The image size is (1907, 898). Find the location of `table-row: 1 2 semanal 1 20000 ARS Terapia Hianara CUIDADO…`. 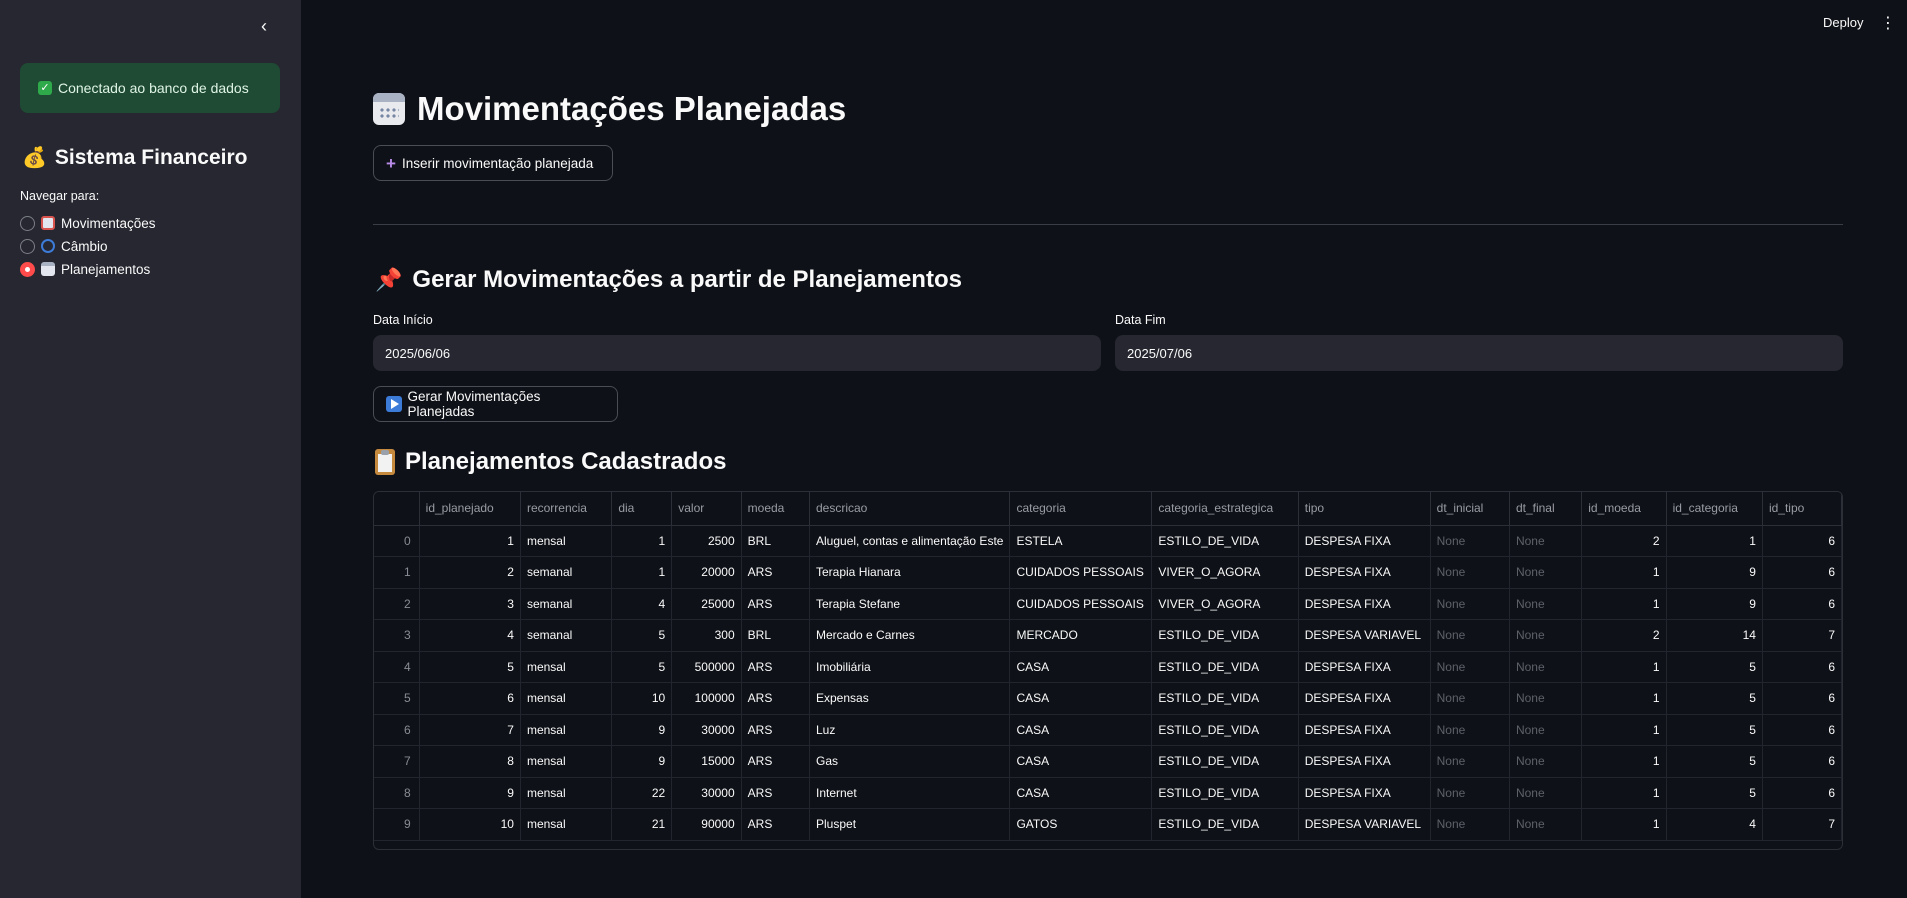

table-row: 1 2 semanal 1 20000 ARS Terapia Hianara CUIDADO… is located at coordinates (1108, 572).